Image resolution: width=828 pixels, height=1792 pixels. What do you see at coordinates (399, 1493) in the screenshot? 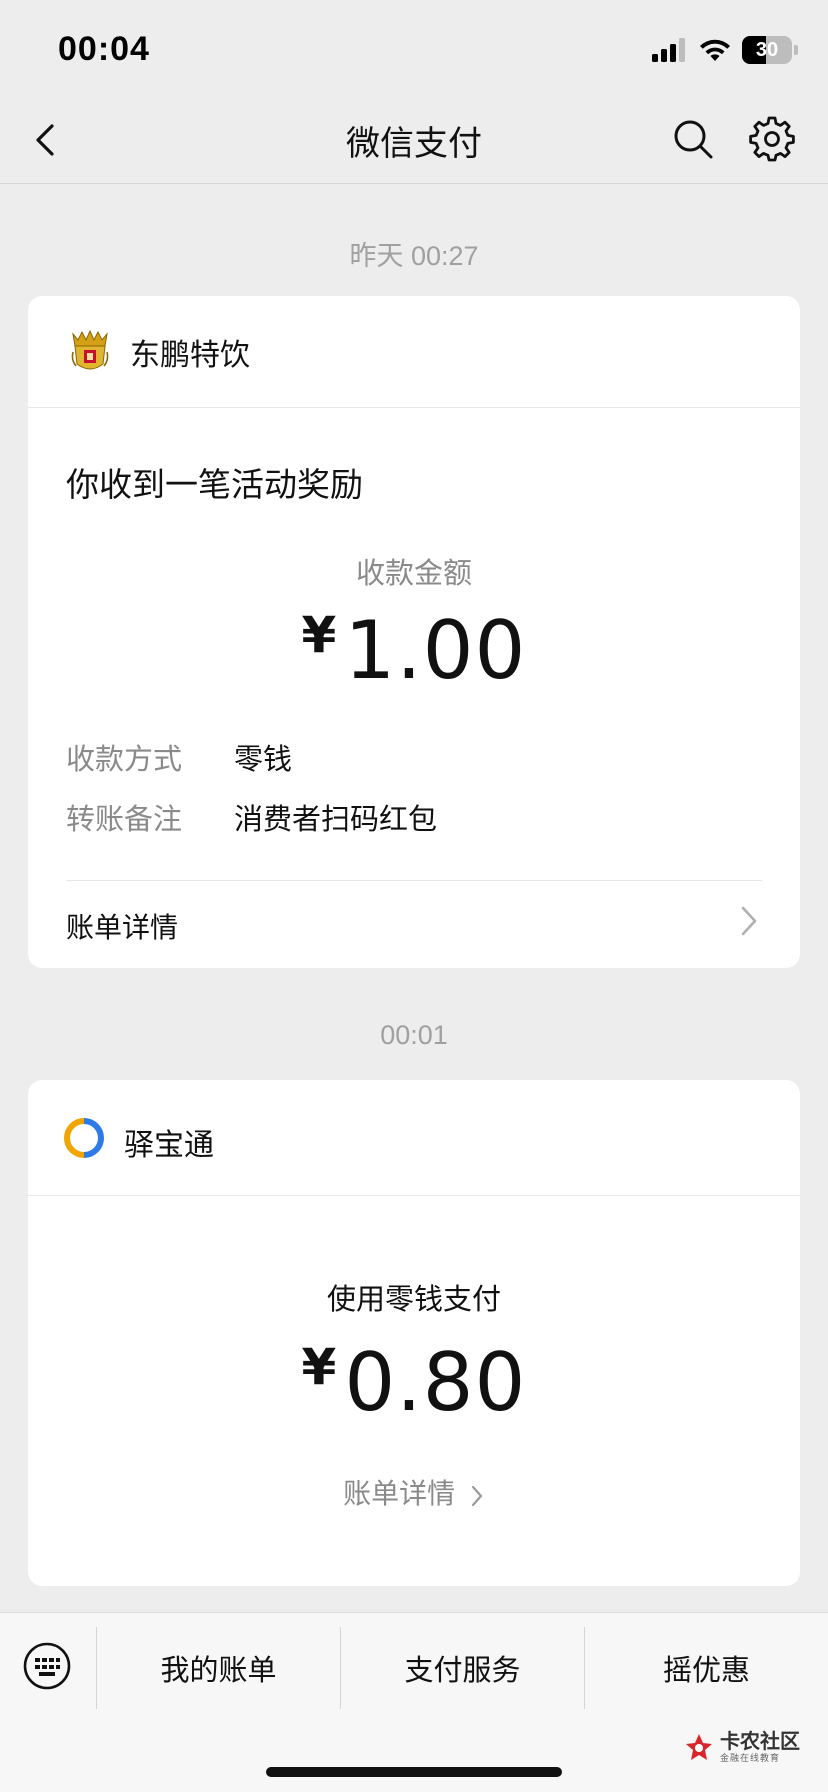
I see `bill-detail-label: 账单详情` at bounding box center [399, 1493].